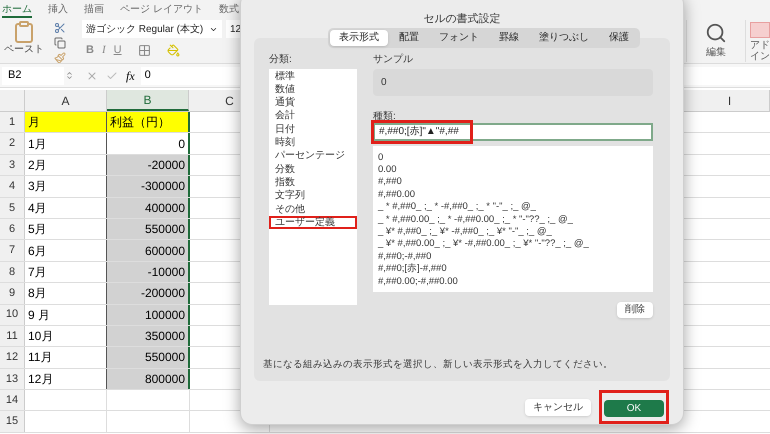  What do you see at coordinates (313, 156) in the screenshot?
I see `category-item: パーセンテージ` at bounding box center [313, 156].